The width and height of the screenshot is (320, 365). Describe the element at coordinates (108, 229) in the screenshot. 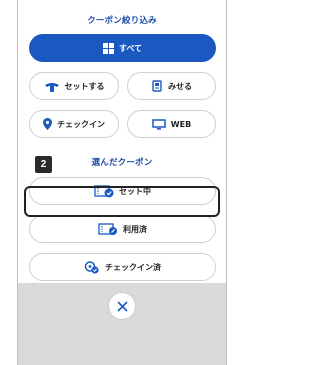

I see `coupon-used-icon` at that location.